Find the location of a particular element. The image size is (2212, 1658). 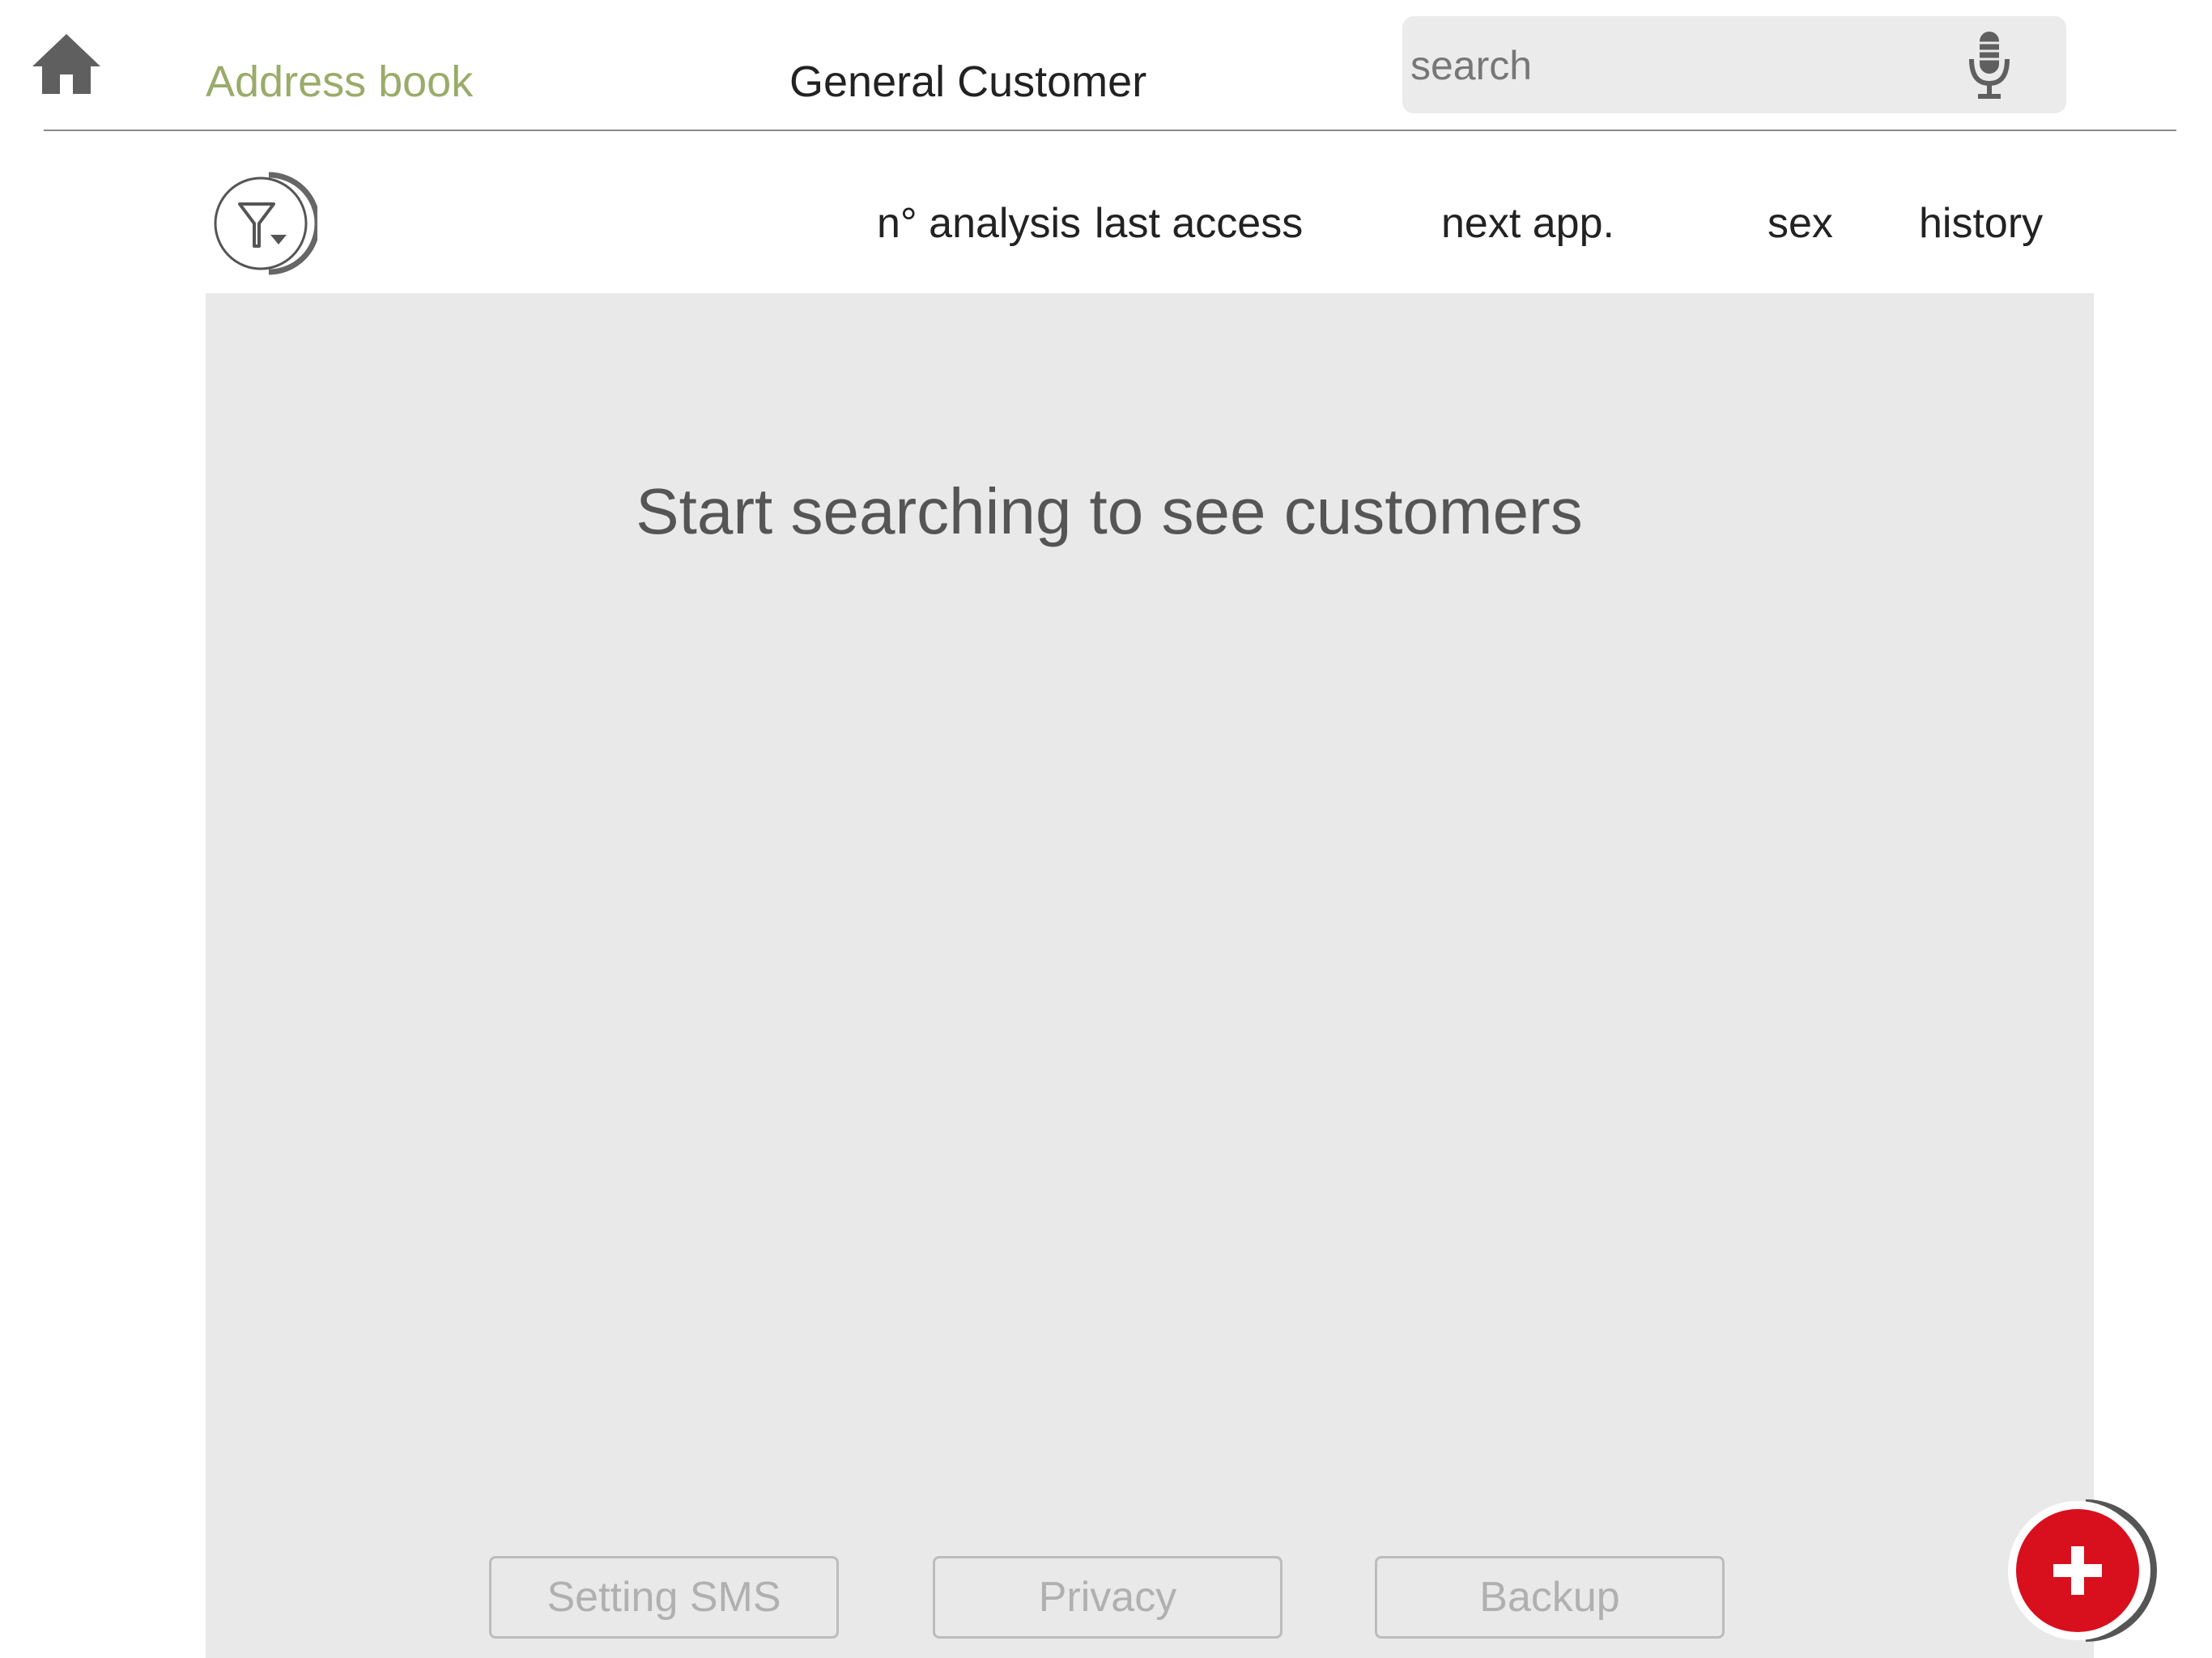

filter-icon is located at coordinates (268, 223).